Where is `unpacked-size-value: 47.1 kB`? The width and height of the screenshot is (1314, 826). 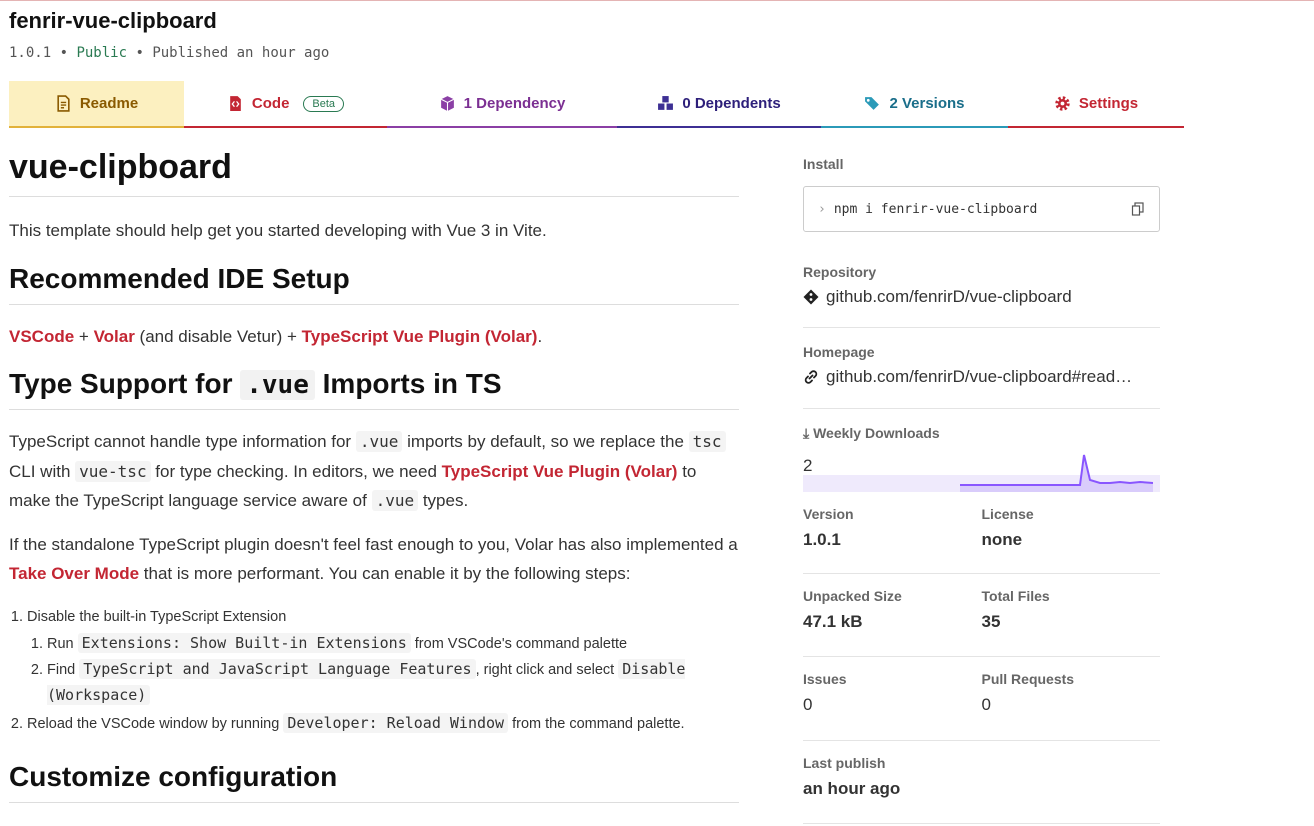
unpacked-size-value: 47.1 kB is located at coordinates (833, 621).